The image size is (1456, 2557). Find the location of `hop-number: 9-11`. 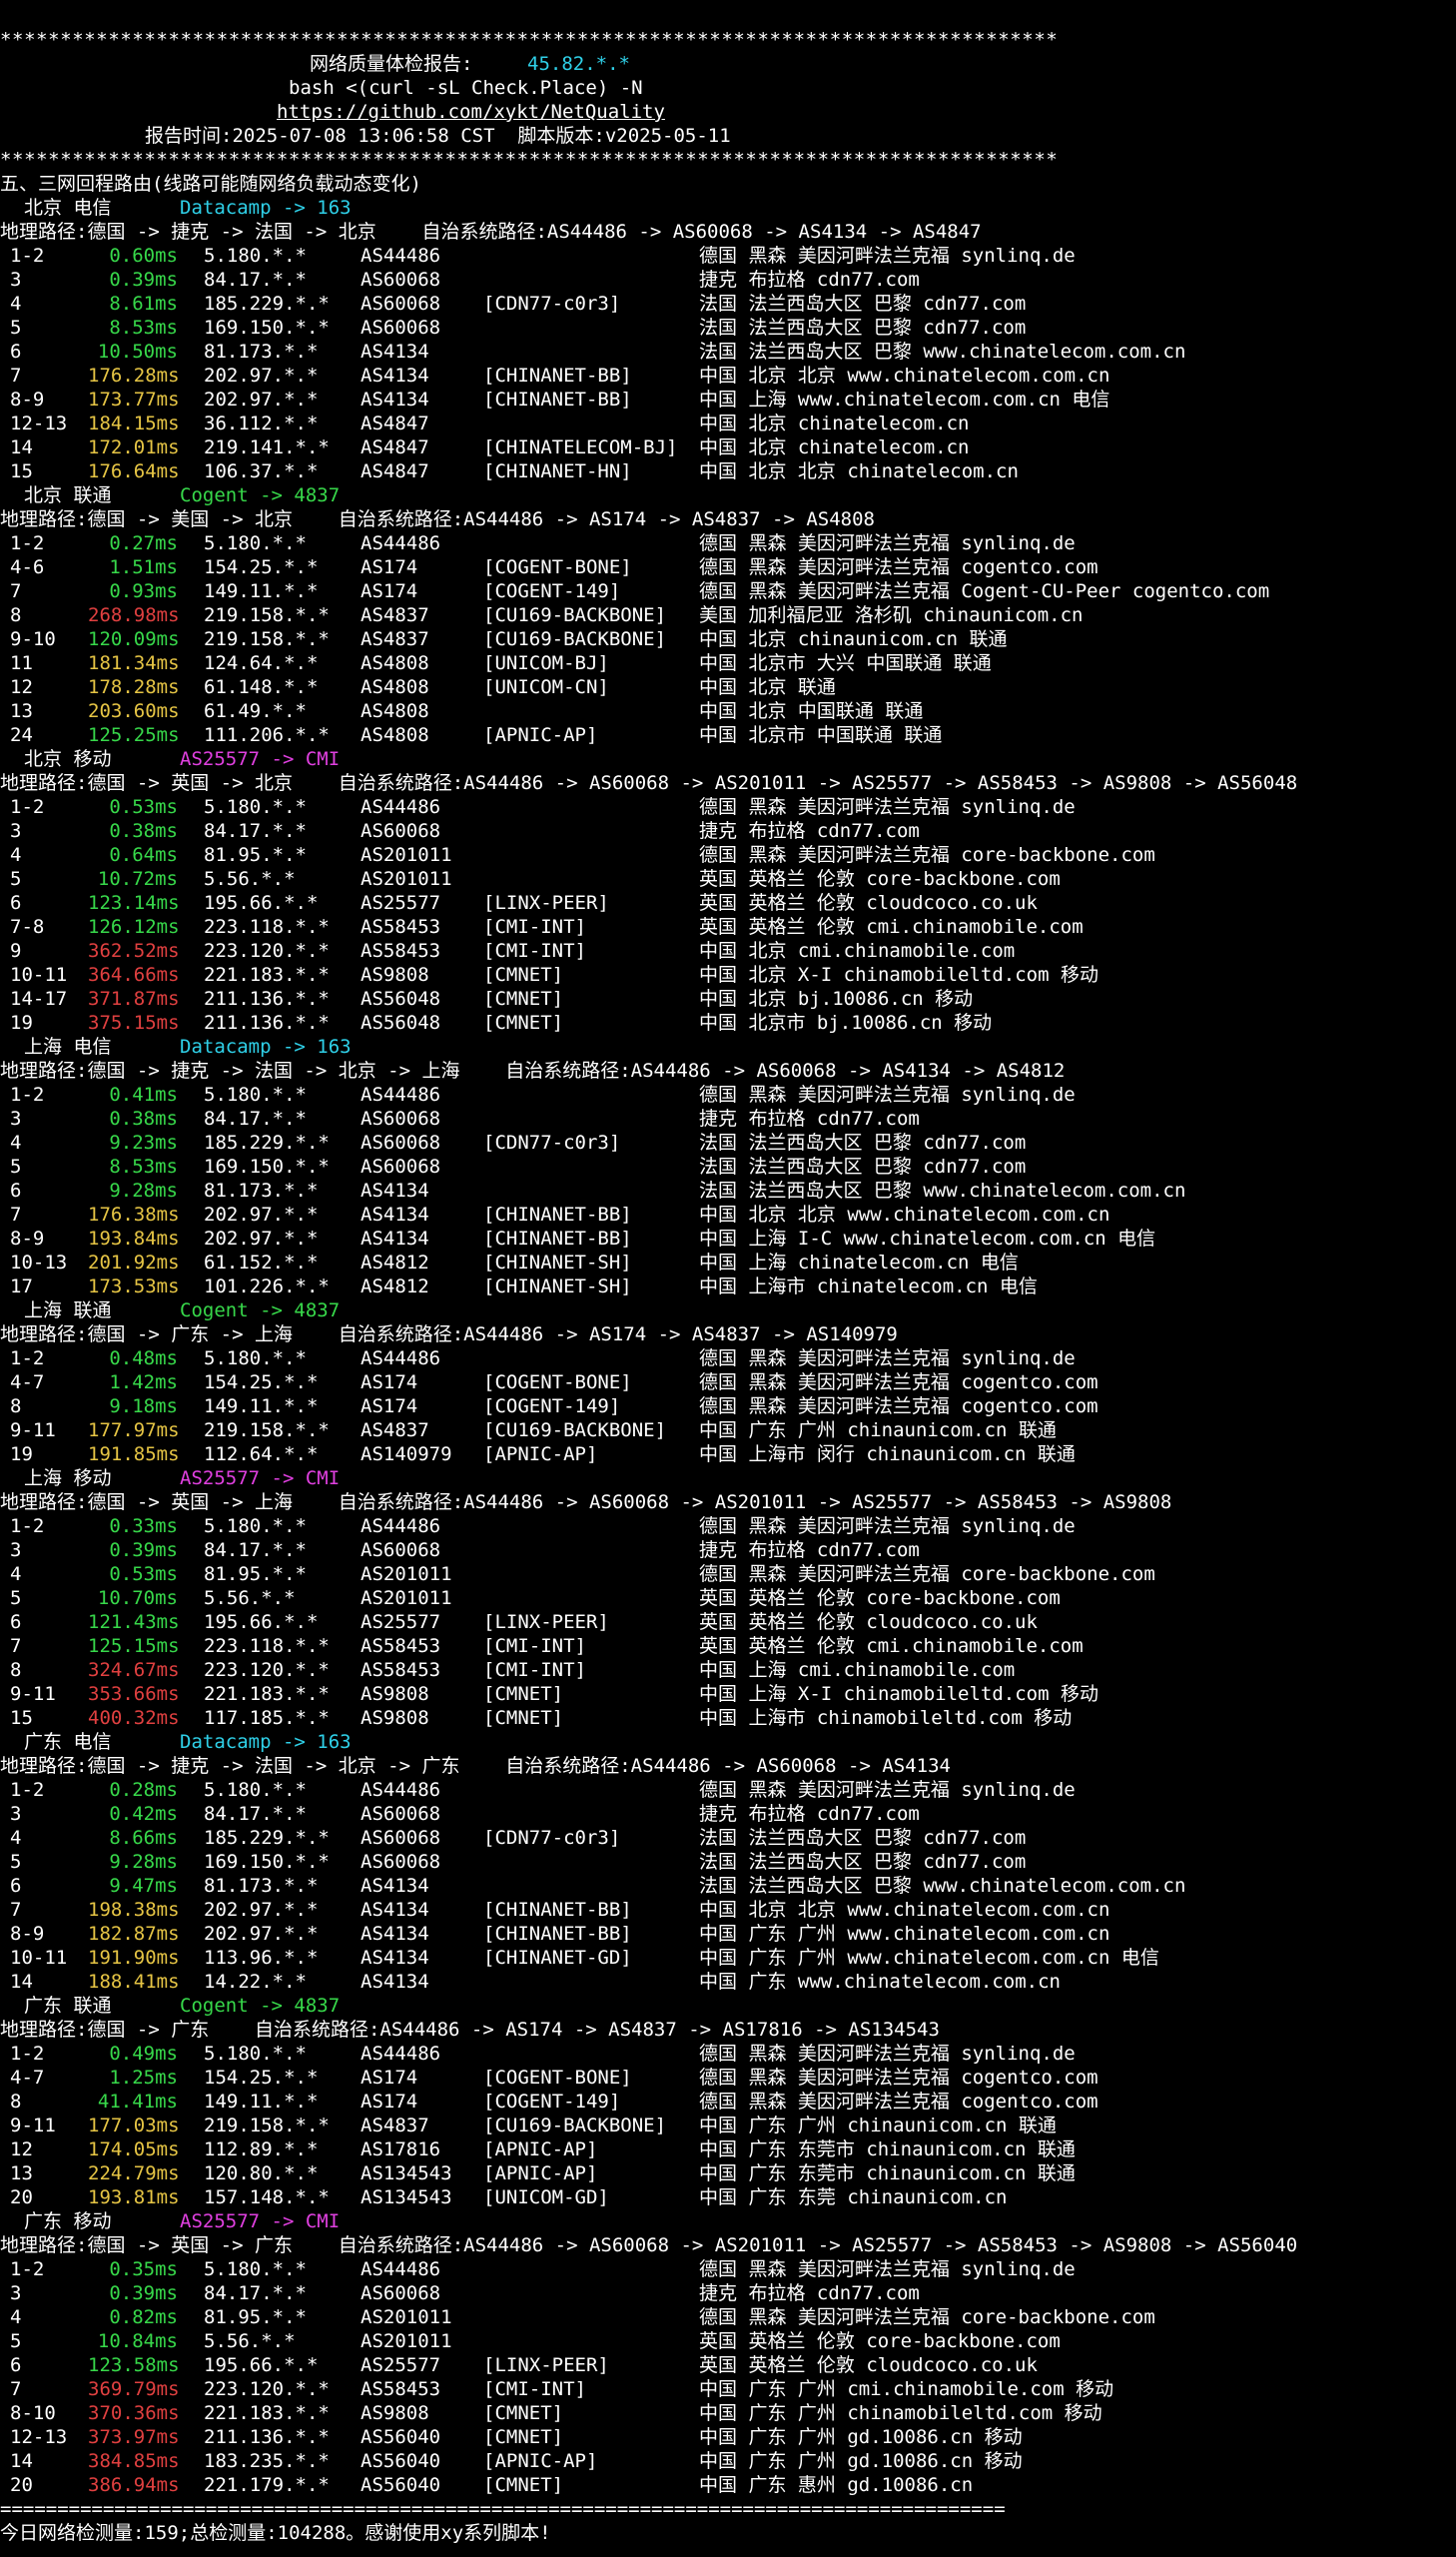

hop-number: 9-11 is located at coordinates (33, 1694).